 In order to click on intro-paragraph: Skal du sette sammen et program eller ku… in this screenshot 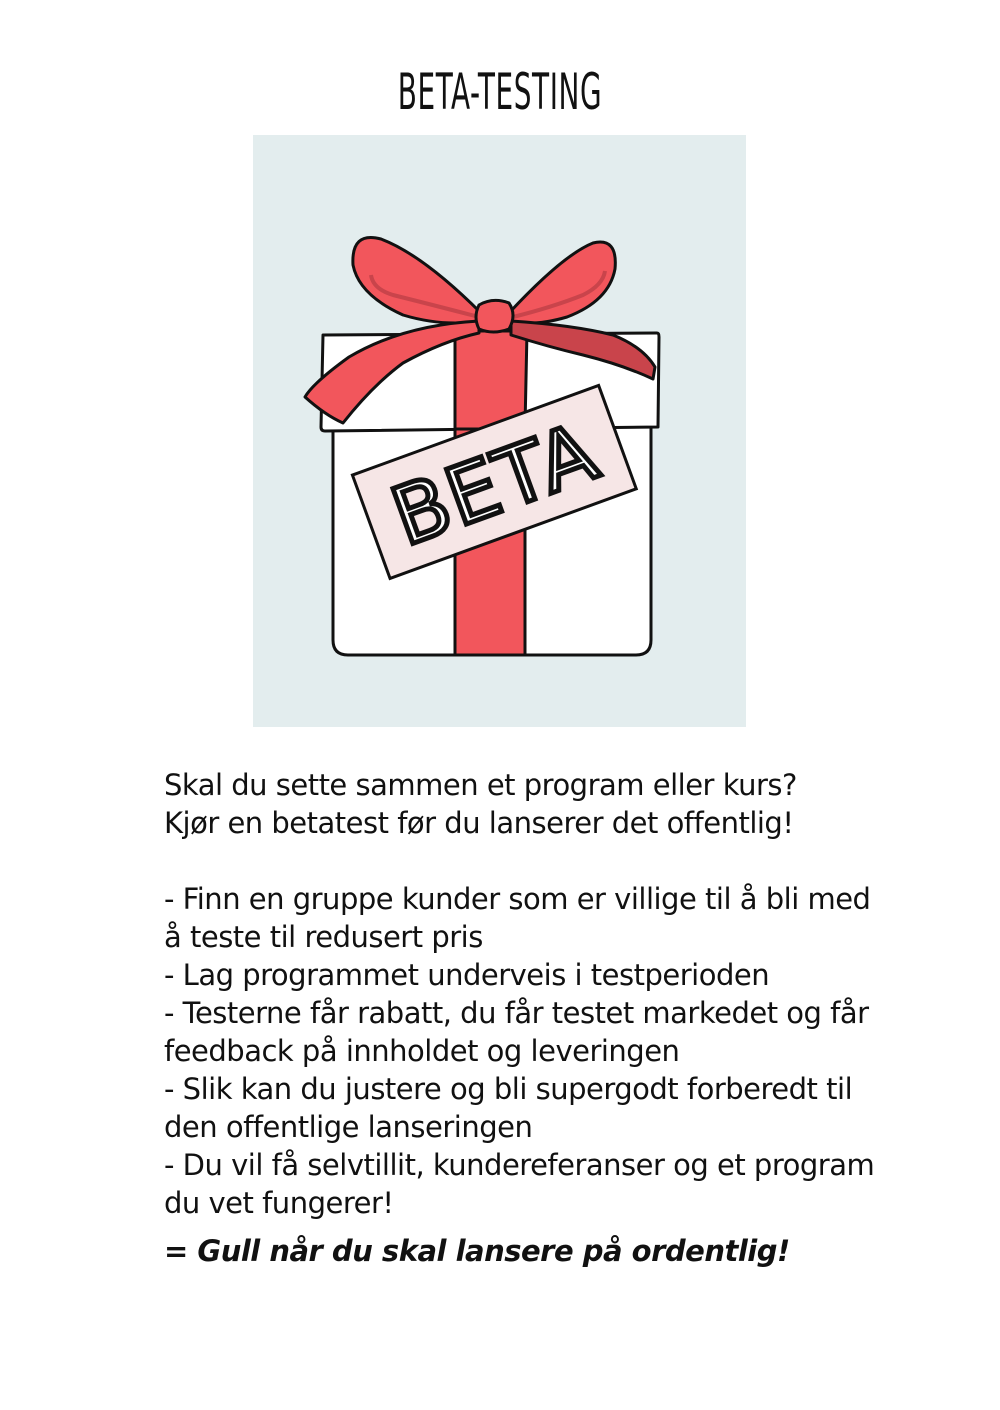, I will do `click(524, 804)`.